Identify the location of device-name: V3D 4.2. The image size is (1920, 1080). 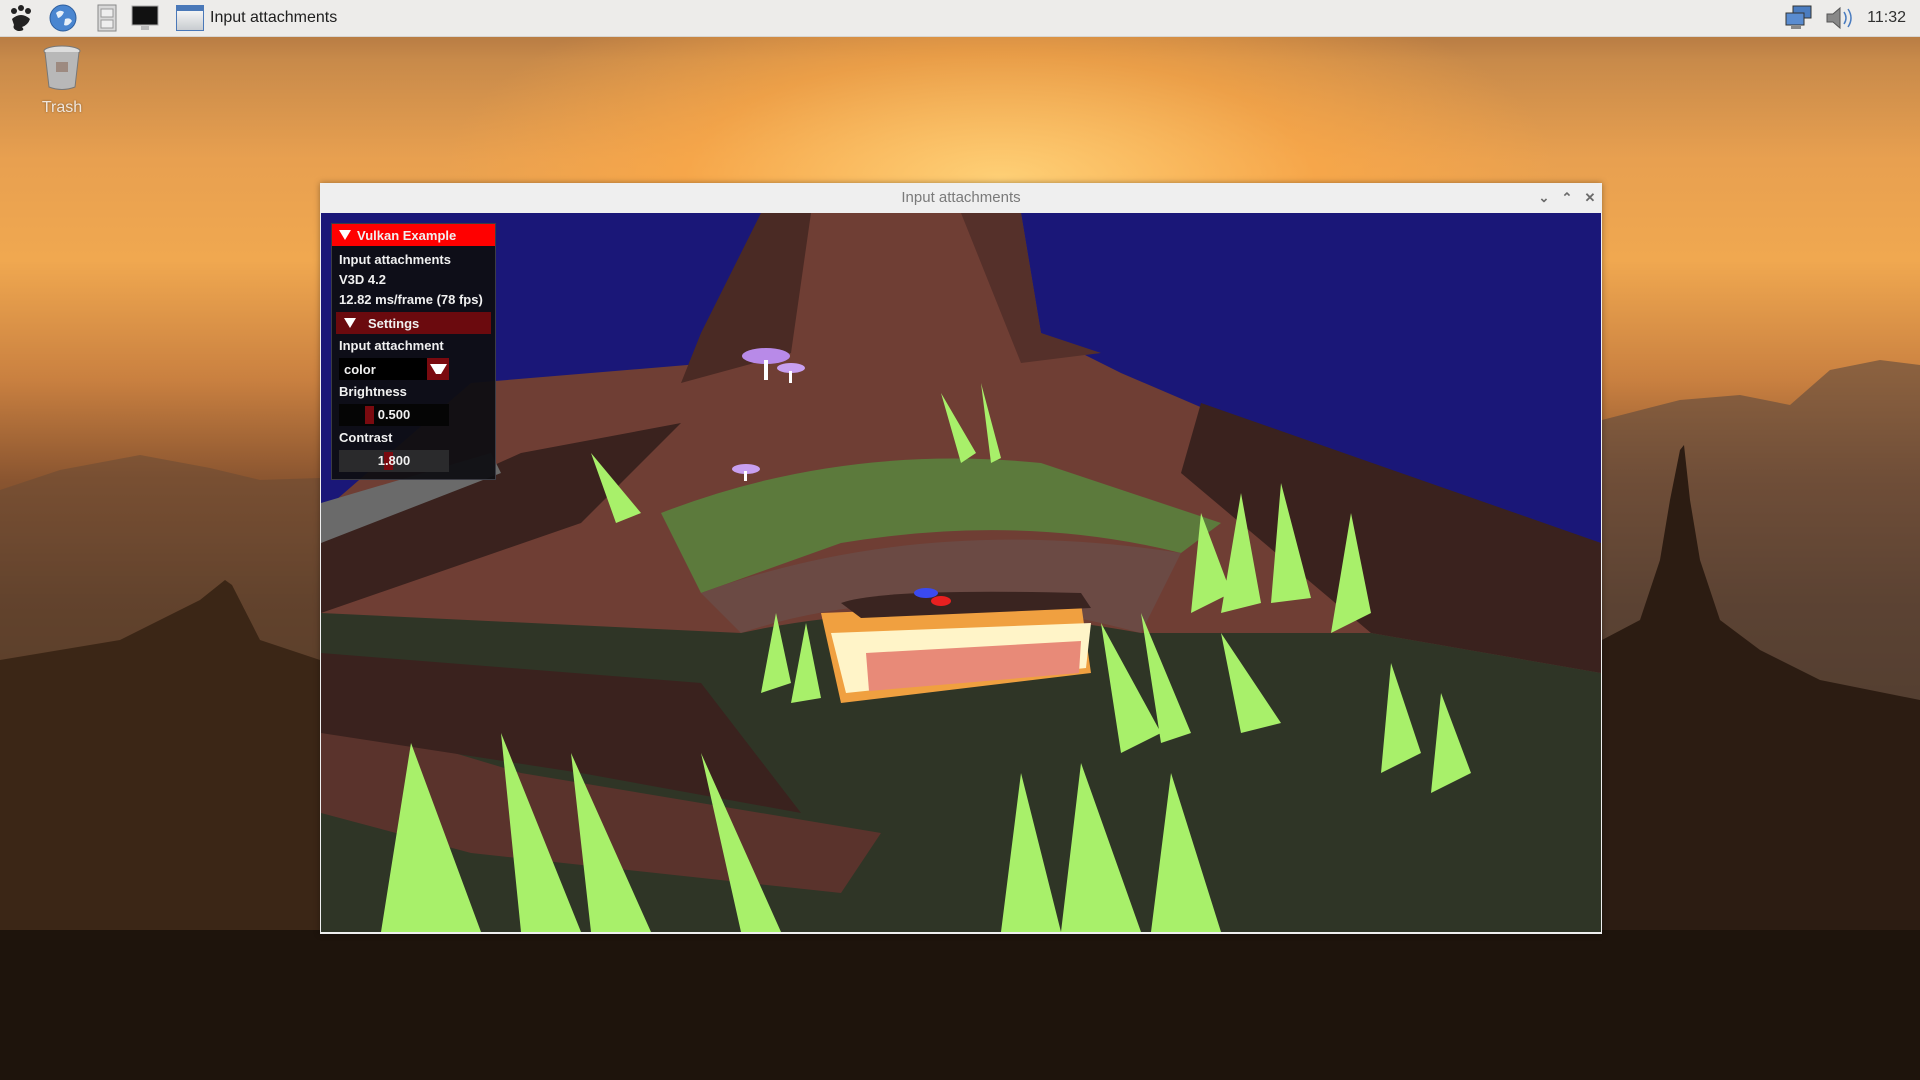
(362, 279).